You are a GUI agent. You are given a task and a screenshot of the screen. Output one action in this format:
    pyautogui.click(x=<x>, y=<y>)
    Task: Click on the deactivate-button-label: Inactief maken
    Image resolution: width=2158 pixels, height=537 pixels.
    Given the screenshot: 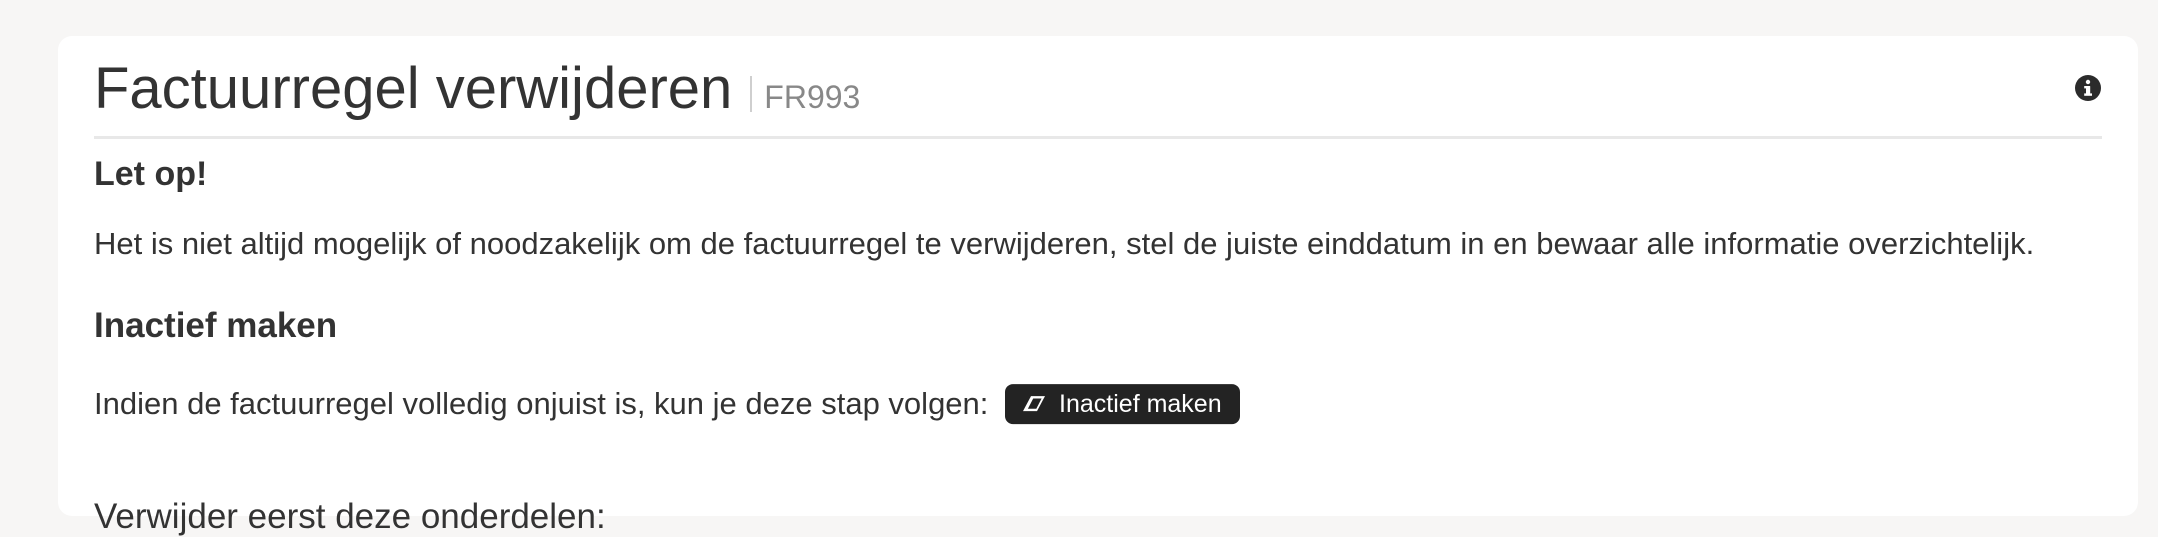 What is the action you would take?
    pyautogui.click(x=1140, y=403)
    